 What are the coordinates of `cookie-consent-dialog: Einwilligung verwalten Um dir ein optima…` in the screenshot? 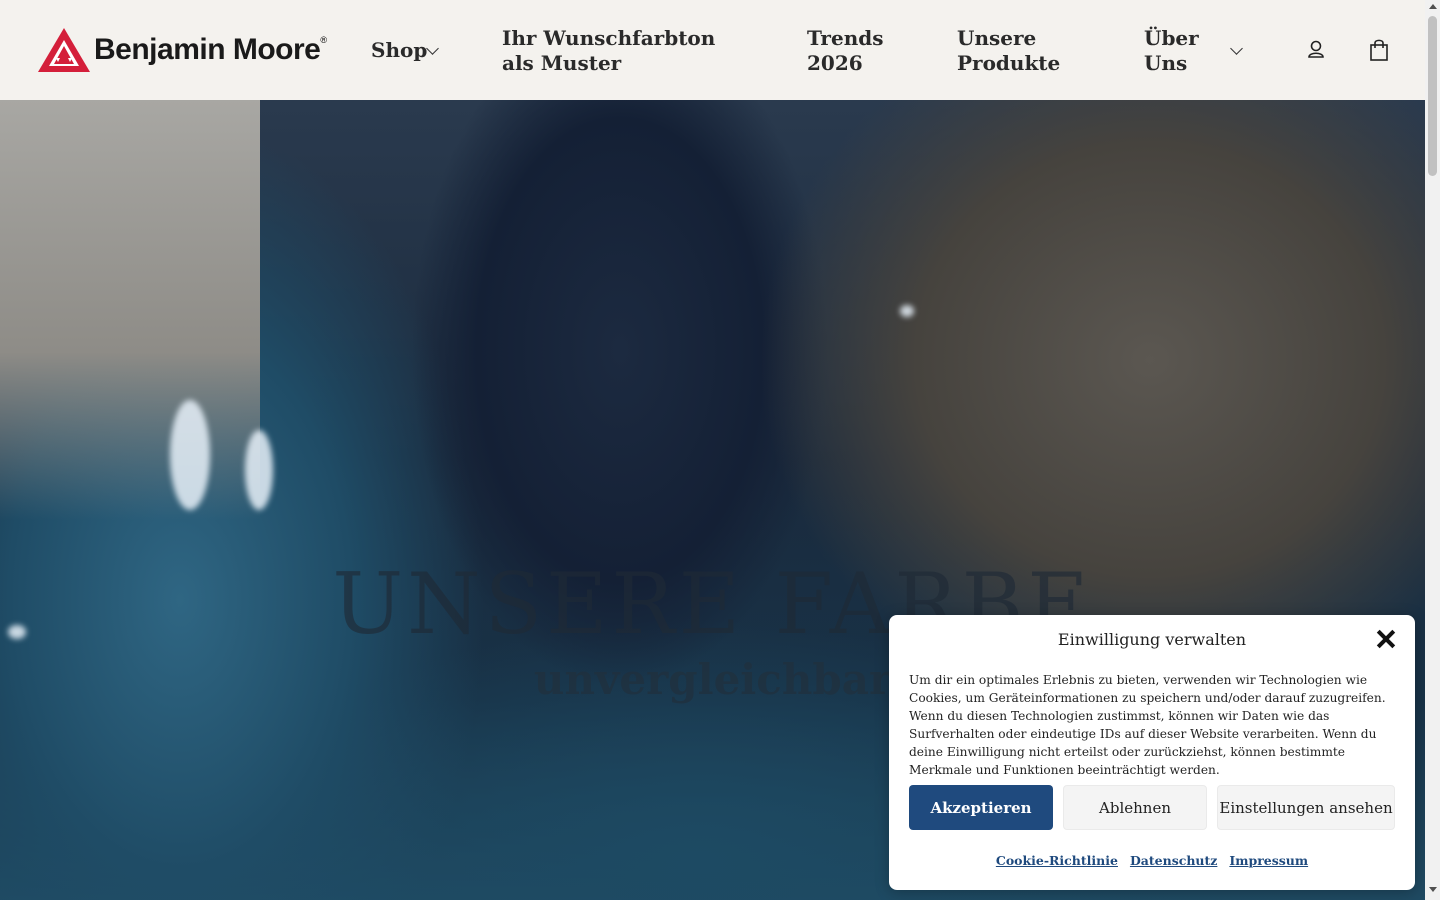 It's located at (1152, 752).